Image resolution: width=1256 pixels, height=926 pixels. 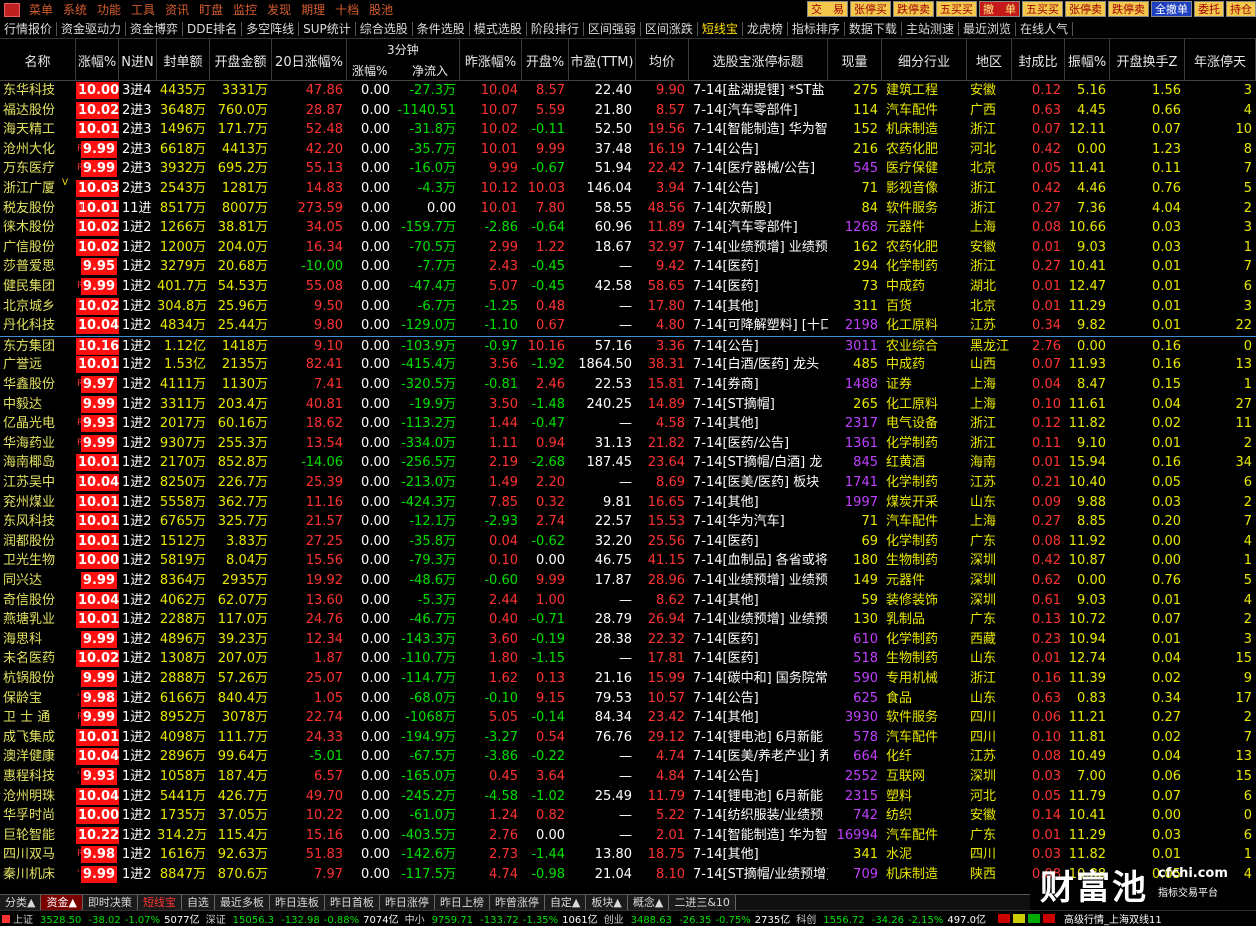 I want to click on column-header-3min-flow: 净流入, so click(x=430, y=70).